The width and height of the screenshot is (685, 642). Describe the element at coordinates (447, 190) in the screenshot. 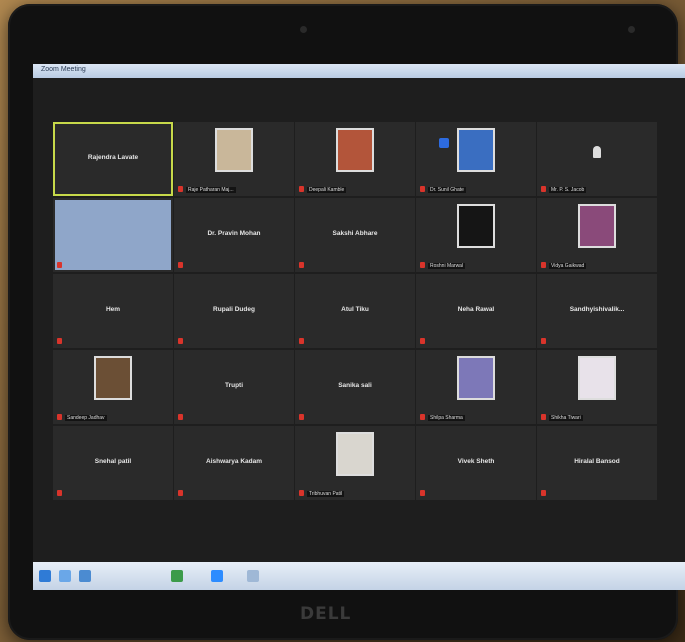

I see `participant-label: Dr. Sunil Ghate` at that location.